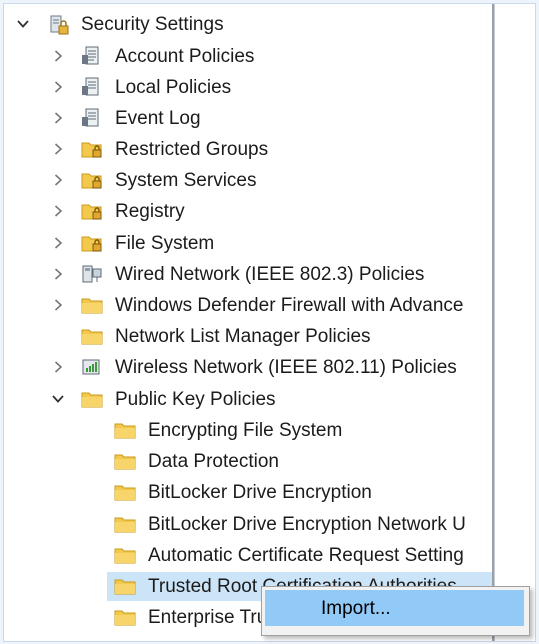  What do you see at coordinates (248, 211) in the screenshot?
I see `tree-item-registry: Registry` at bounding box center [248, 211].